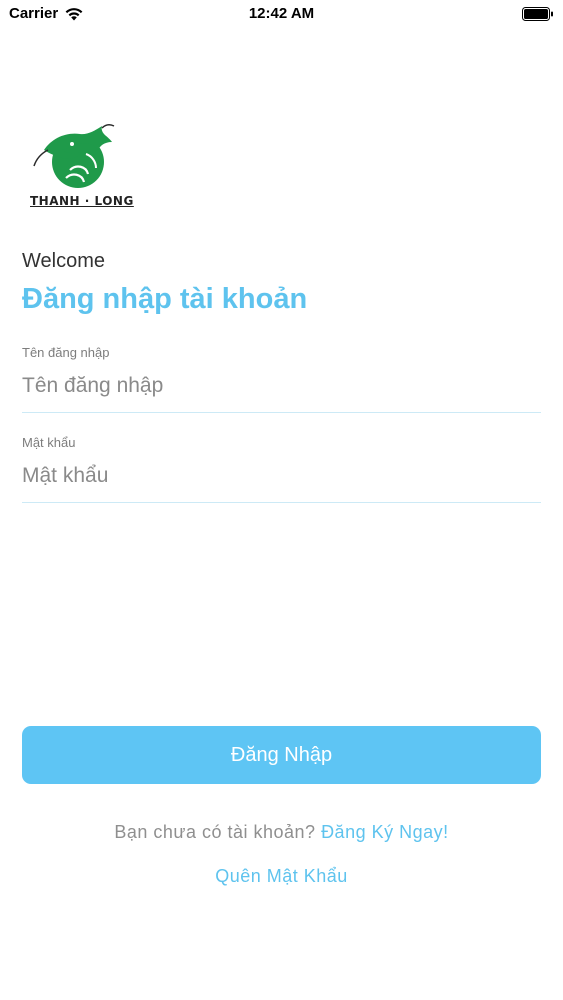  What do you see at coordinates (49, 442) in the screenshot?
I see `password-label: Mật khẩu` at bounding box center [49, 442].